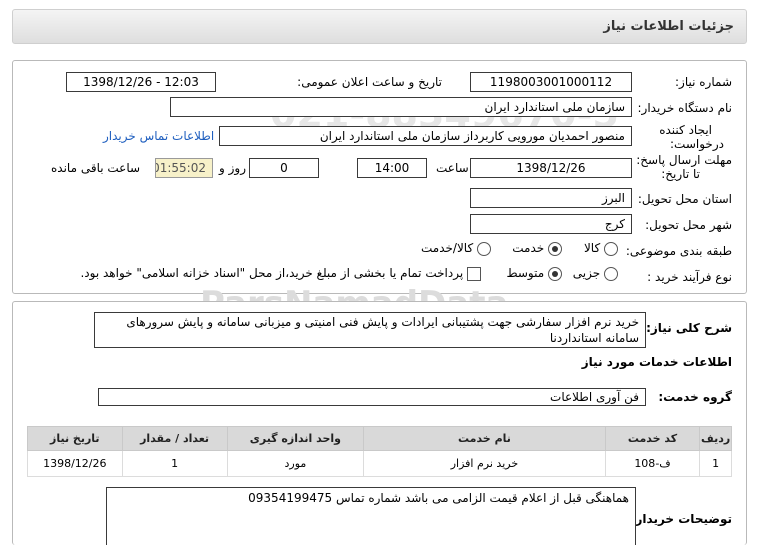 Image resolution: width=770 pixels, height=545 pixels. I want to click on process-type-label: نوع فرآیند خرید :, so click(689, 277).